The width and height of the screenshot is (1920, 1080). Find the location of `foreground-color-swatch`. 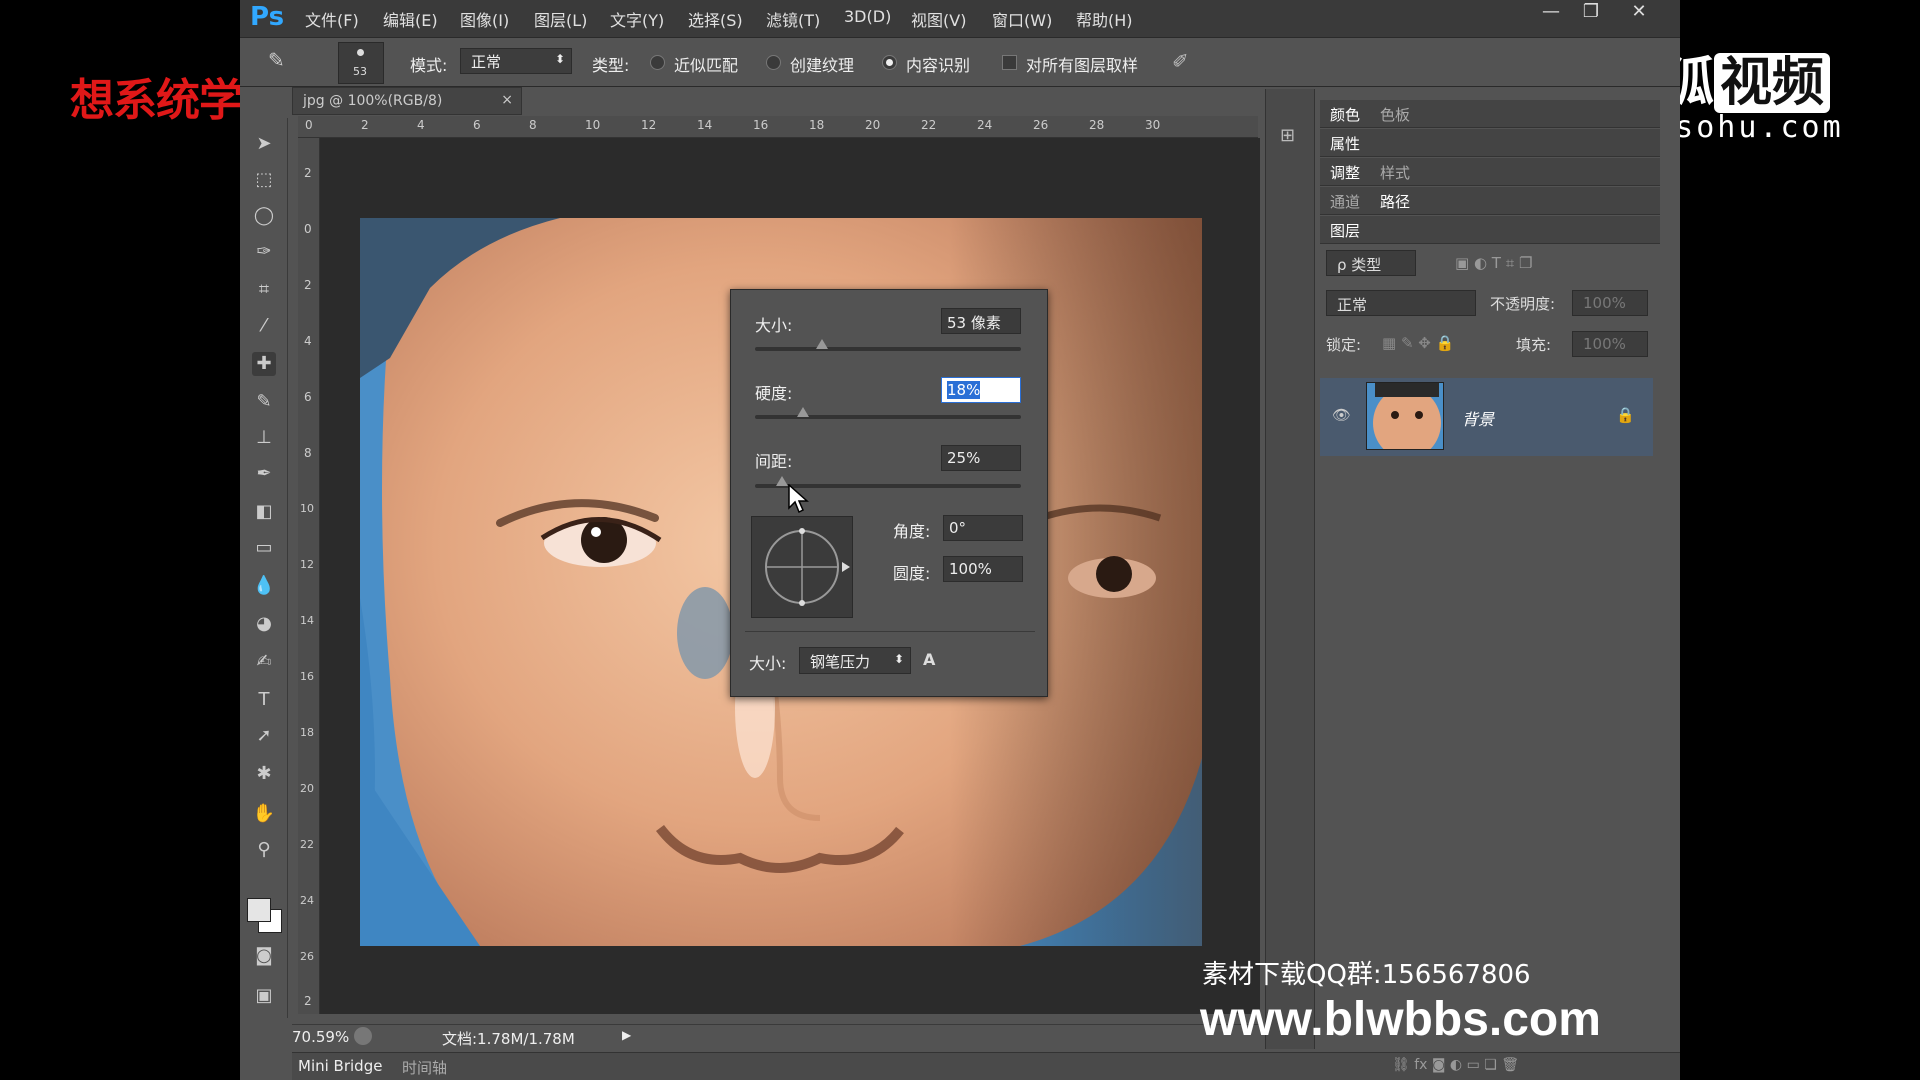

foreground-color-swatch is located at coordinates (259, 910).